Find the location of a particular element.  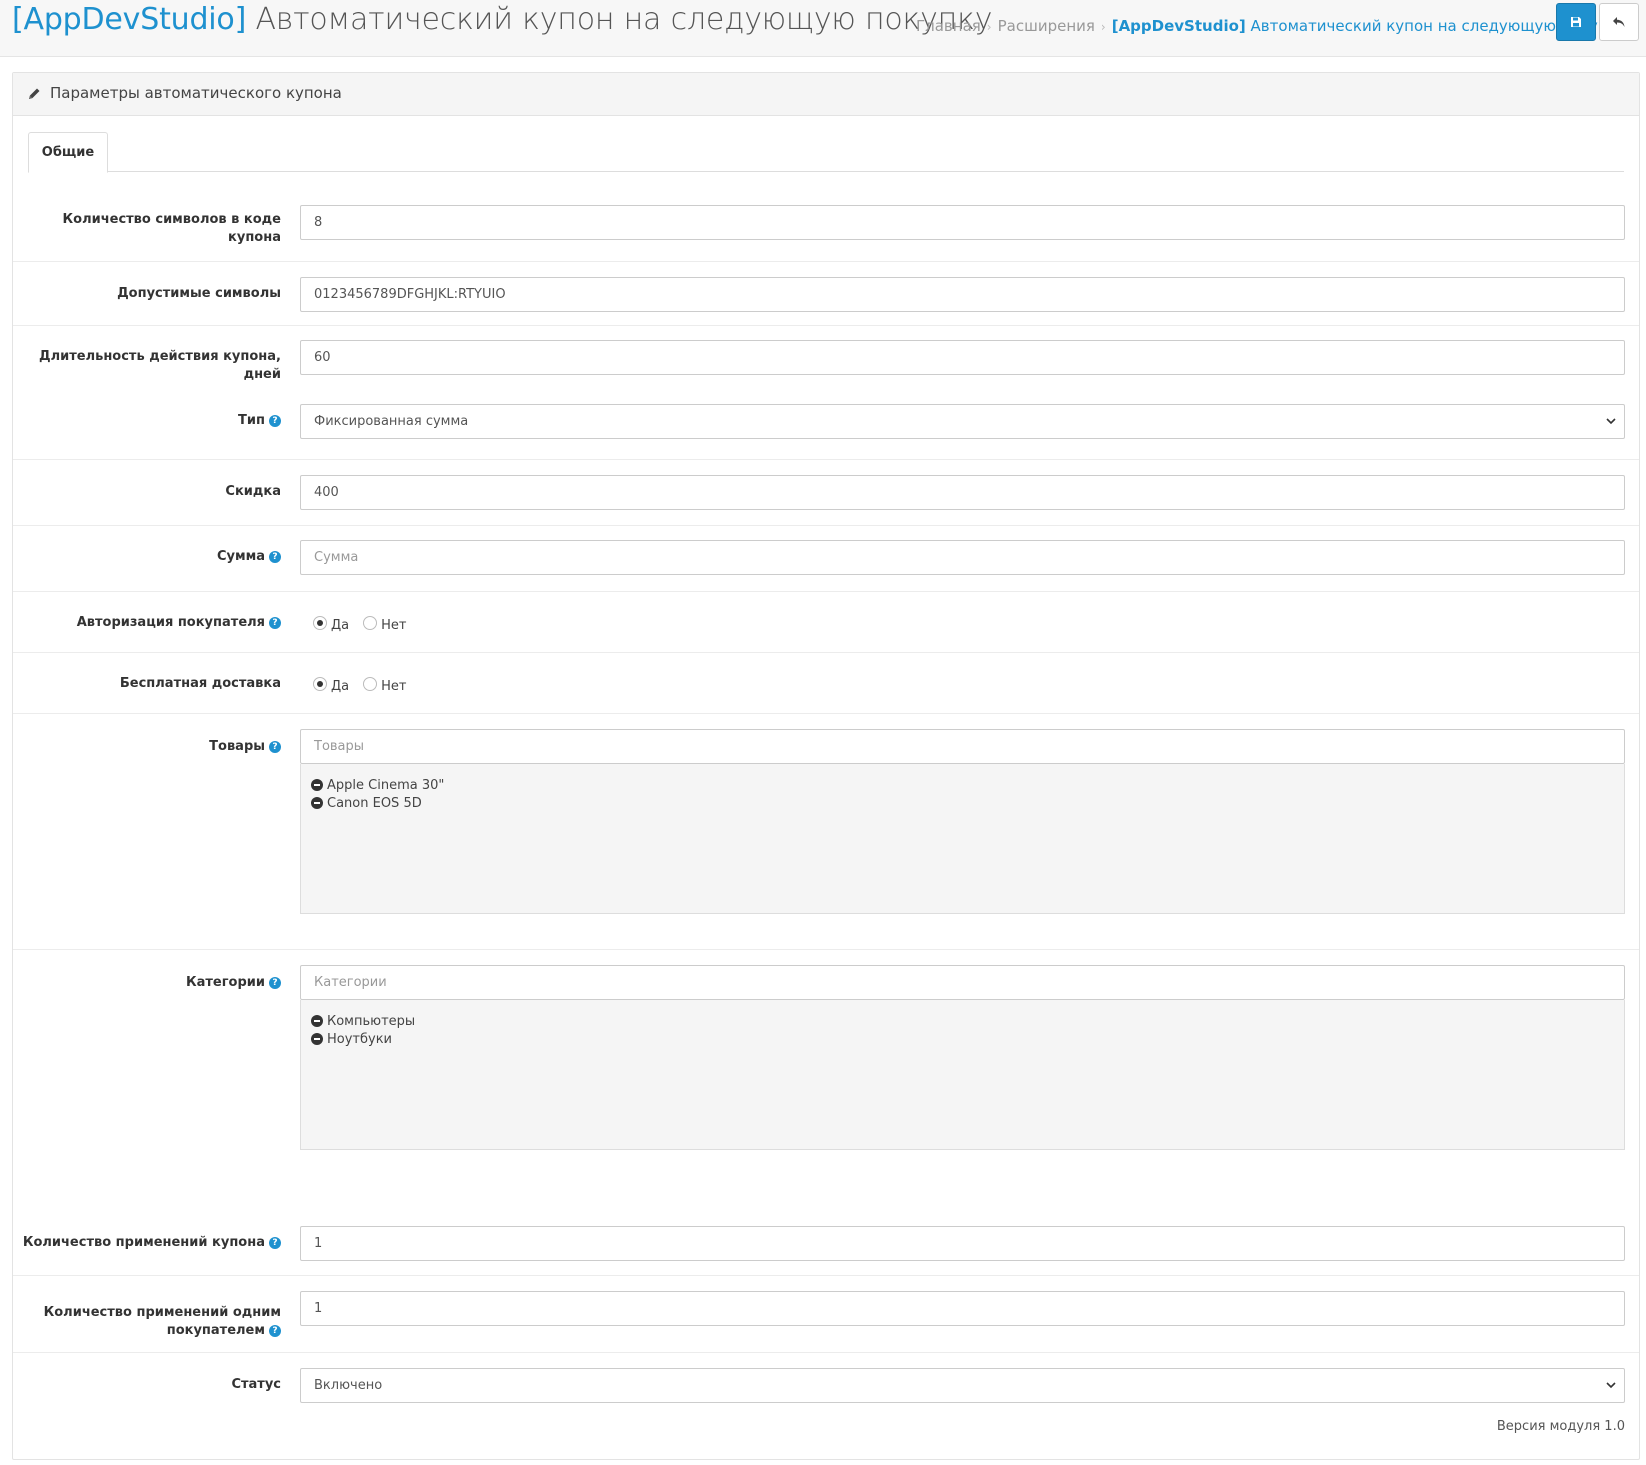

free-shipping-label: Бесплатная доставка is located at coordinates (200, 683).